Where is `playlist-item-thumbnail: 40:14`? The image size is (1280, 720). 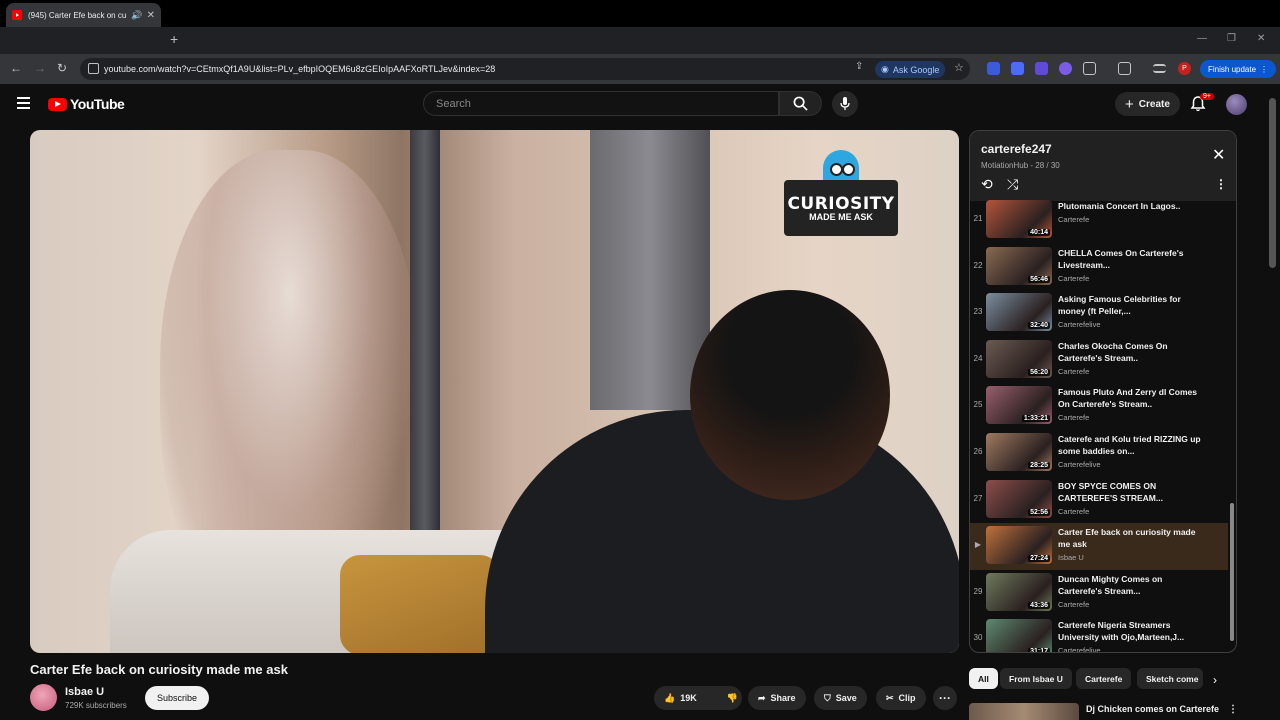 playlist-item-thumbnail: 40:14 is located at coordinates (1019, 219).